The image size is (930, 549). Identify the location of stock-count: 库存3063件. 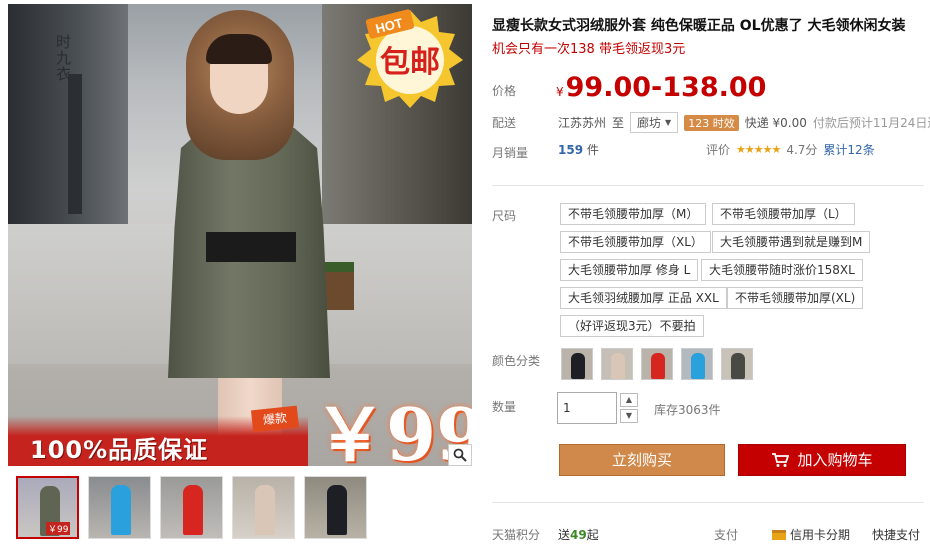
(687, 410).